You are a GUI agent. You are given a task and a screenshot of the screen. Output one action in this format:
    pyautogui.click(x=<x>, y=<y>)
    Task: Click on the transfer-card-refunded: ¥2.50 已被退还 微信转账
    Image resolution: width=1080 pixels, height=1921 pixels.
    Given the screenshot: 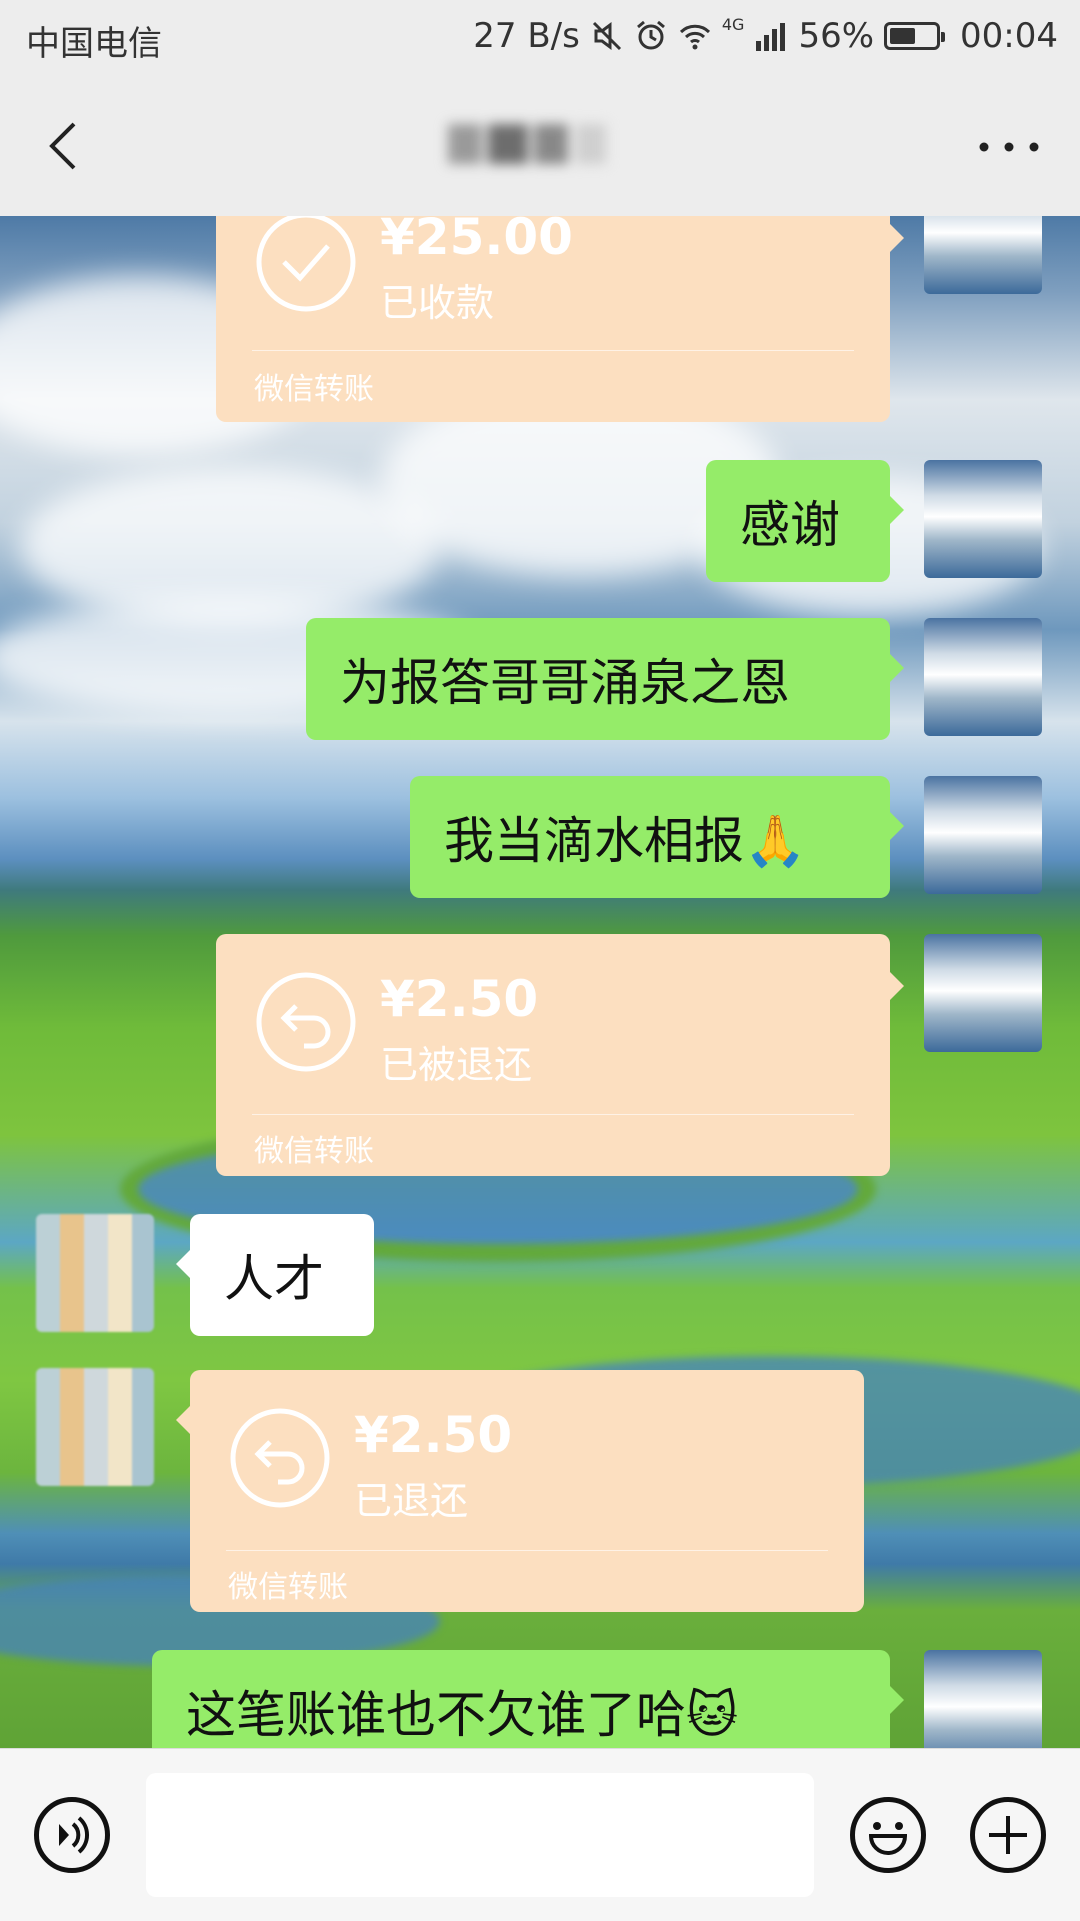 What is the action you would take?
    pyautogui.click(x=553, y=1055)
    